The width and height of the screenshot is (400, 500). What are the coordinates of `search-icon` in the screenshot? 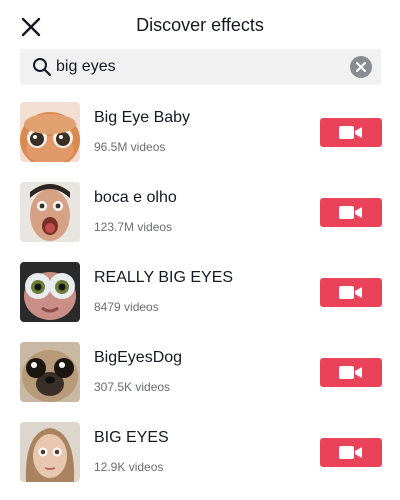 It's located at (42, 67).